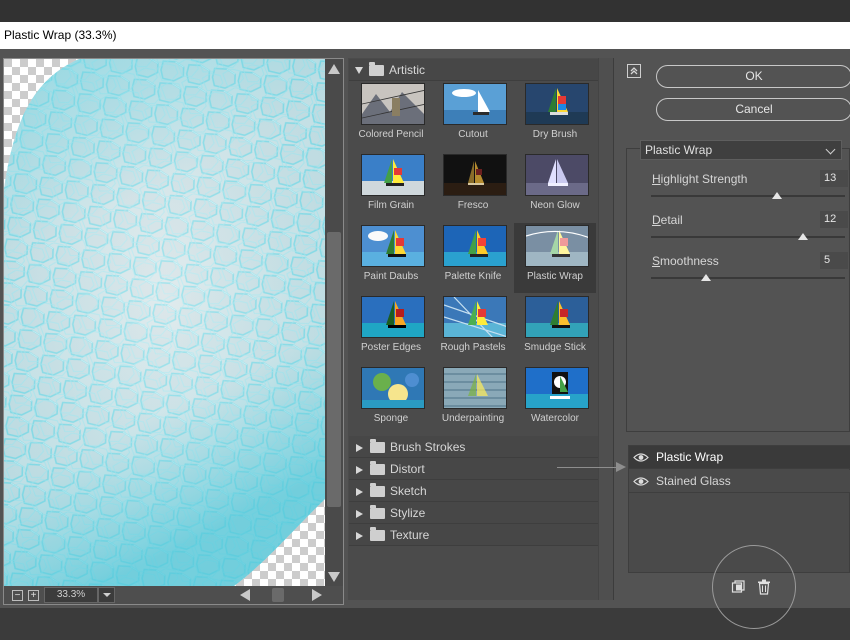 This screenshot has height=640, width=850. Describe the element at coordinates (689, 261) in the screenshot. I see `param-label-text: moothness` at that location.